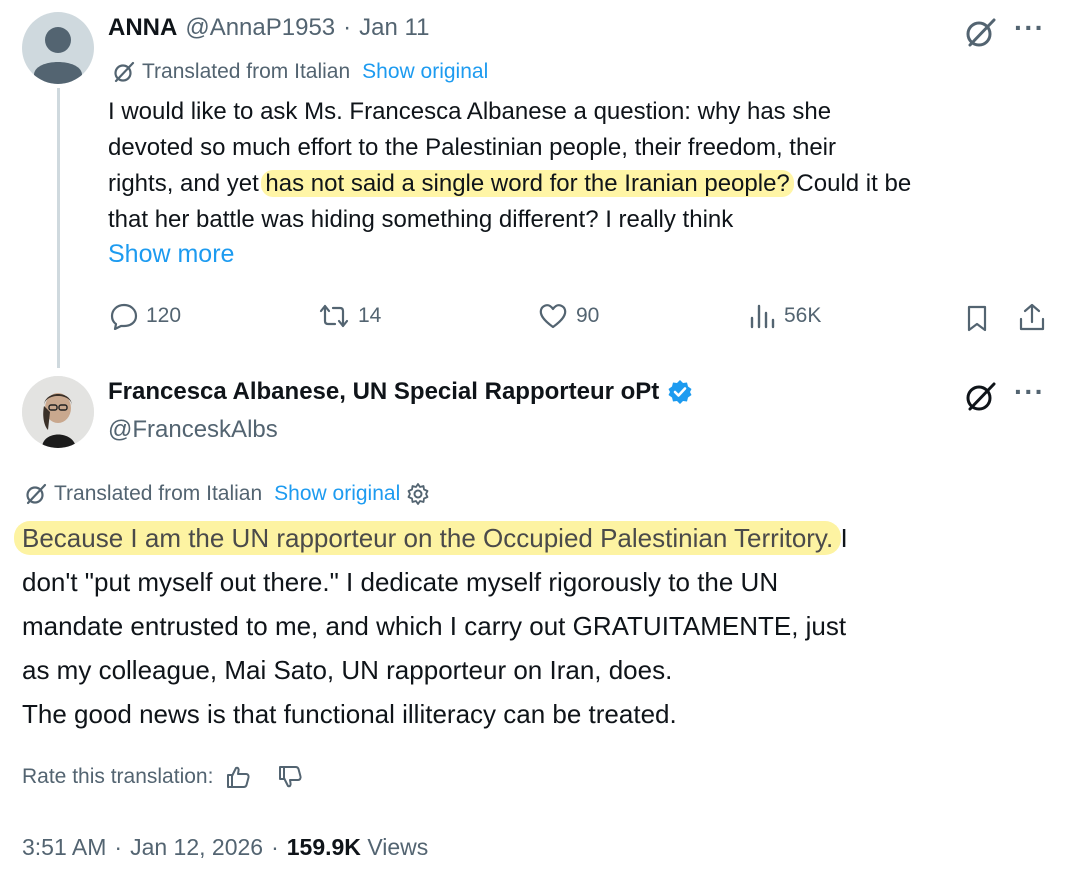  Describe the element at coordinates (680, 392) in the screenshot. I see `verified-icon` at that location.